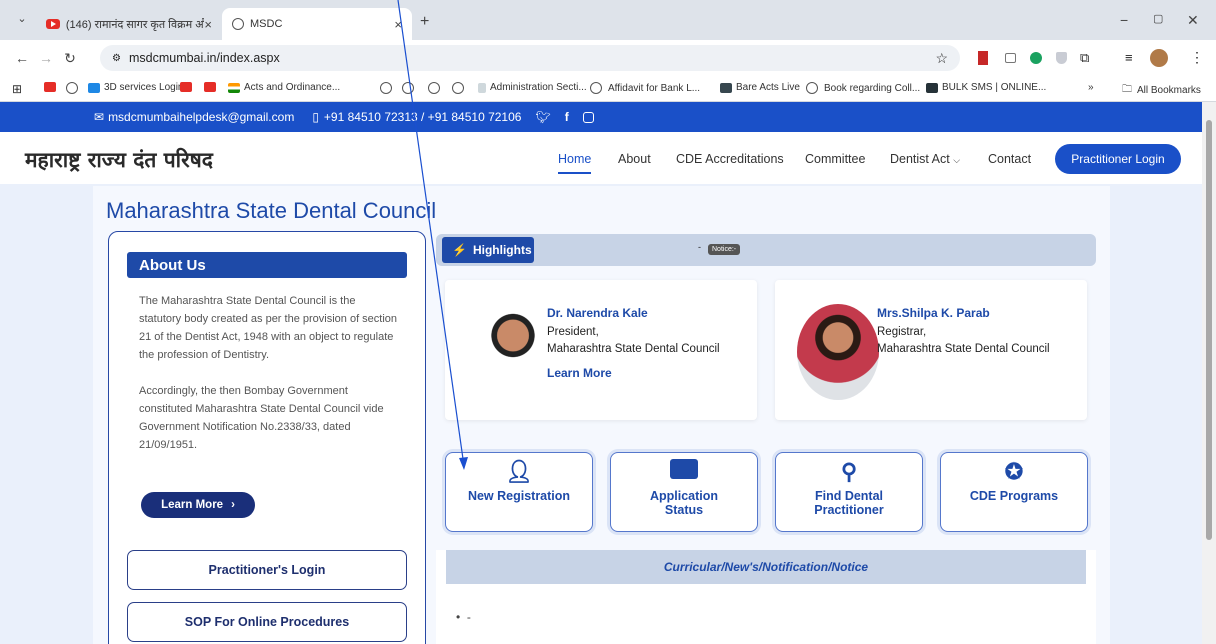 The image size is (1216, 644). I want to click on news-section: Curricular/New's/Notification/Notice • -, so click(766, 597).